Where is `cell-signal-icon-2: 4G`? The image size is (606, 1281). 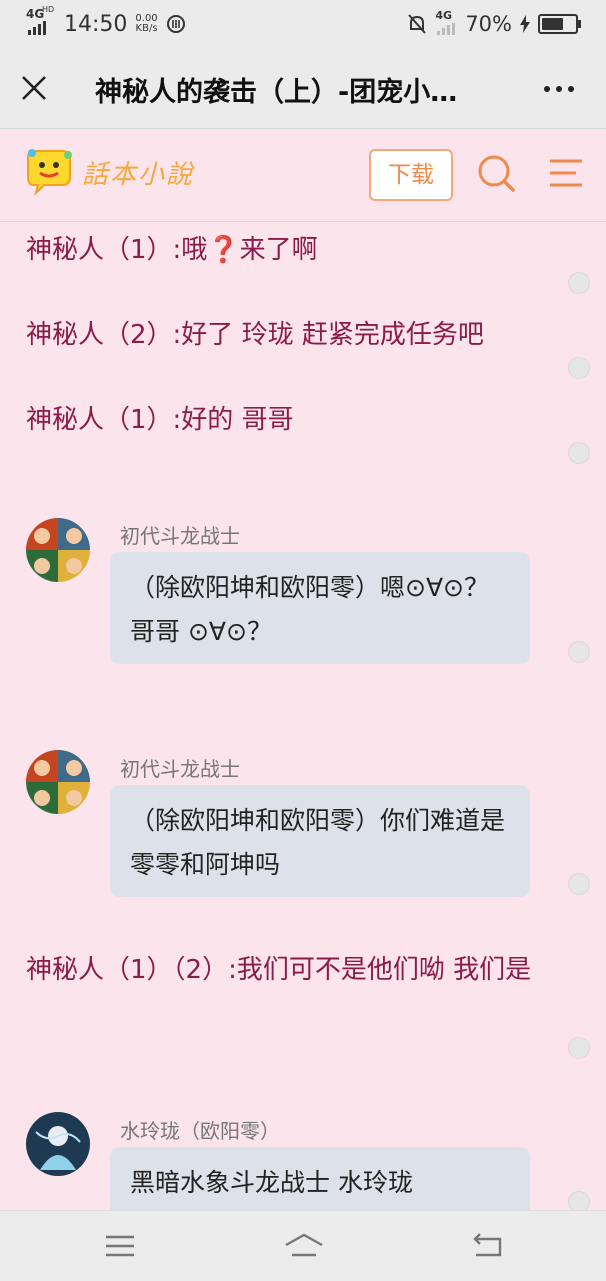
cell-signal-icon-2: 4G is located at coordinates (446, 23).